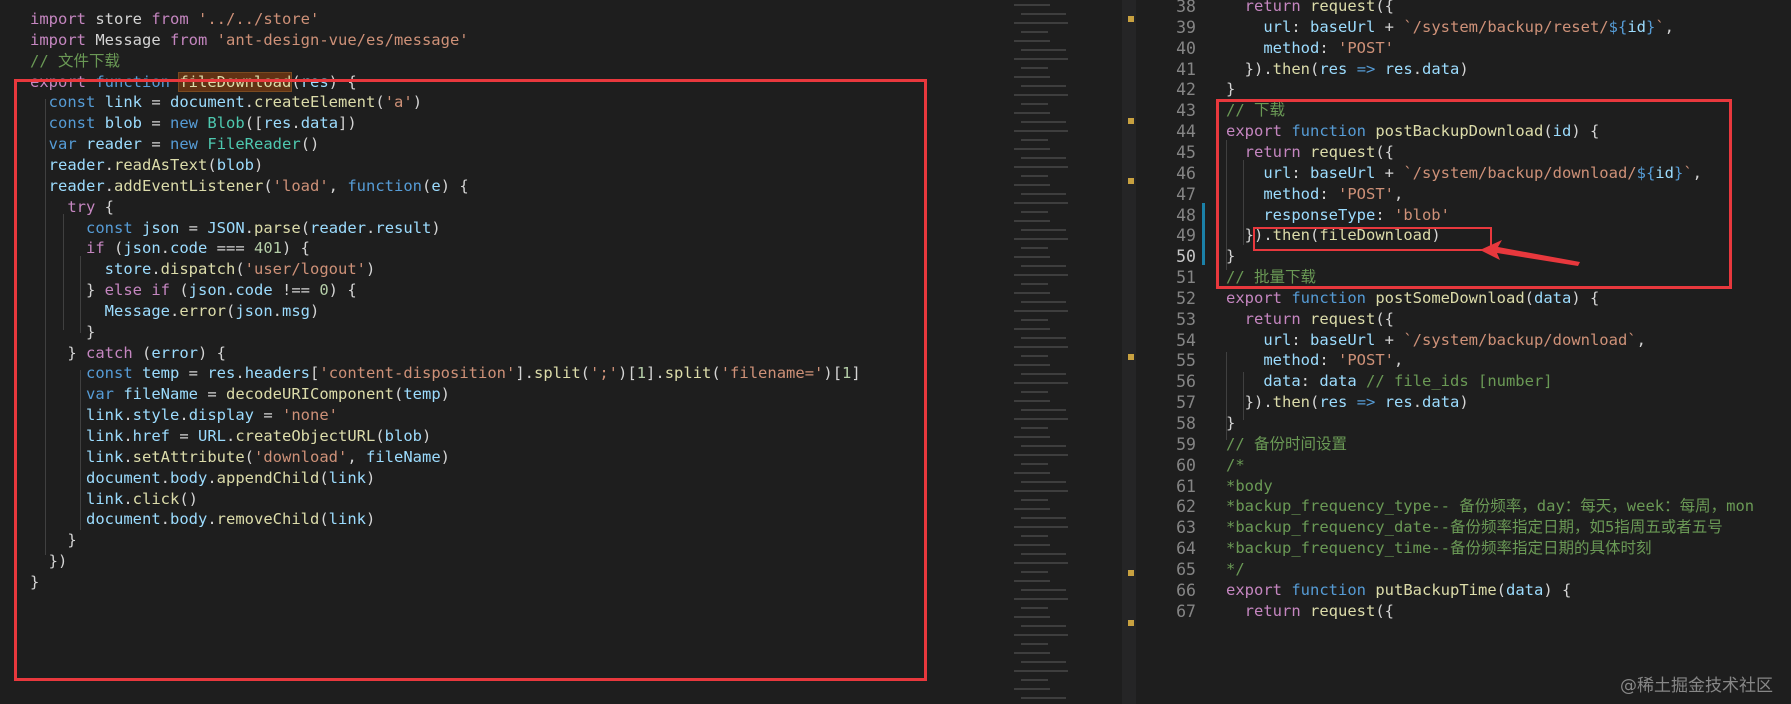 This screenshot has width=1791, height=704. I want to click on code-token: res, so click(1398, 402).